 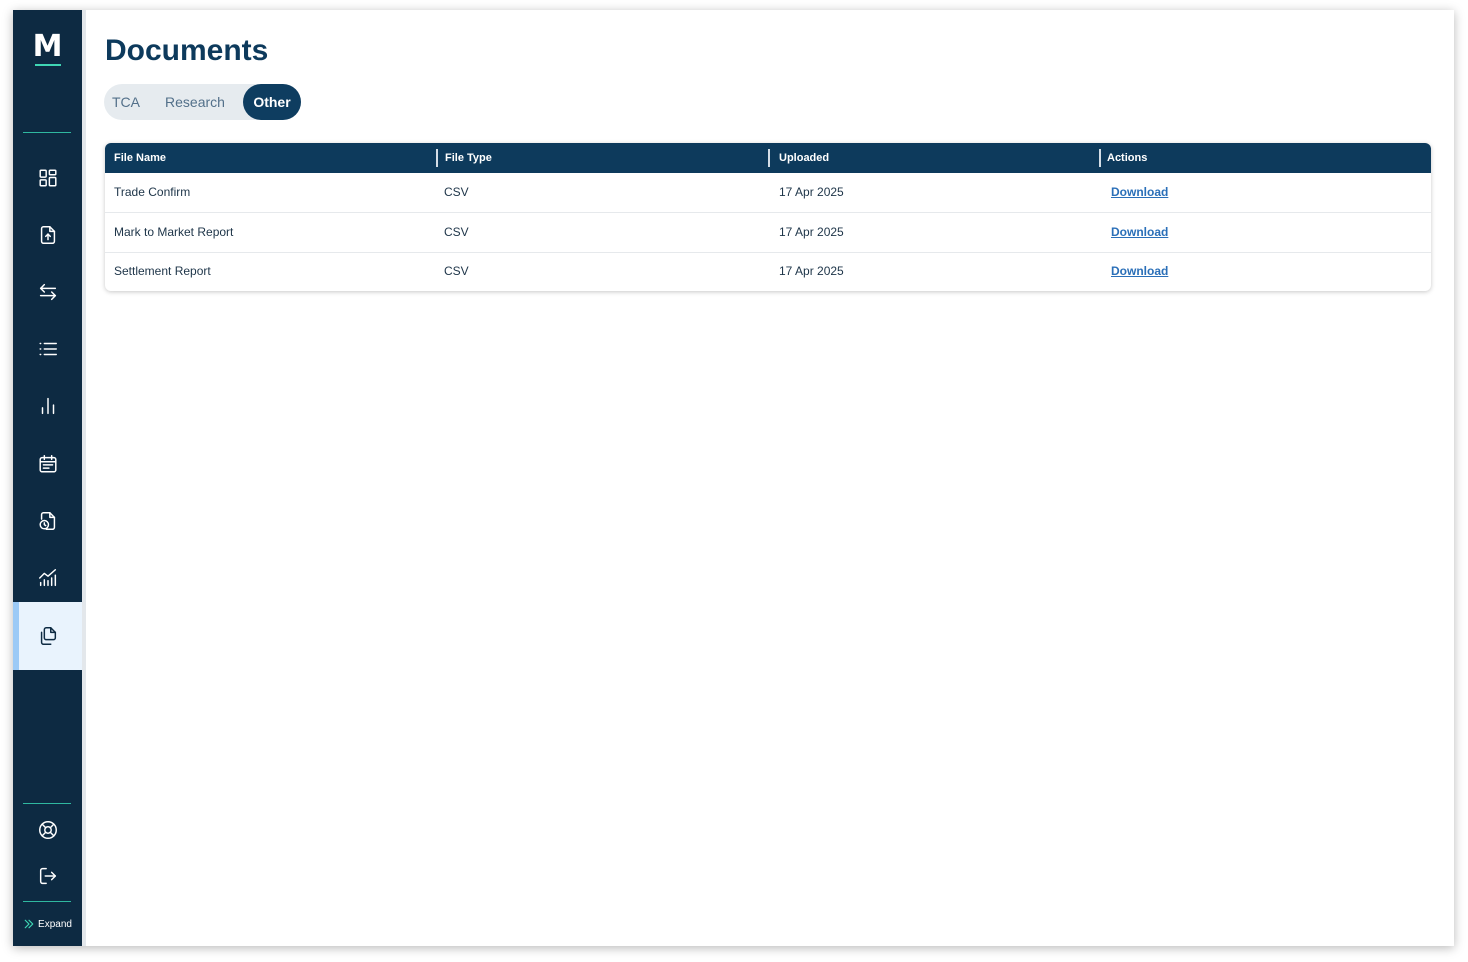 I want to click on list-icon, so click(x=47, y=349).